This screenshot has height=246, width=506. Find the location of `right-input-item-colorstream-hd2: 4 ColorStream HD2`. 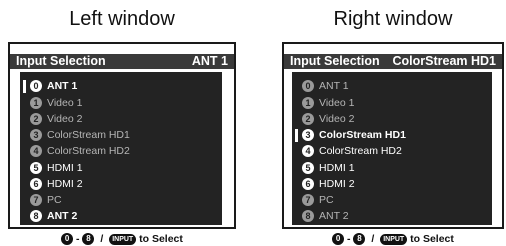

right-input-item-colorstream-hd2: 4 ColorStream HD2 is located at coordinates (352, 151).